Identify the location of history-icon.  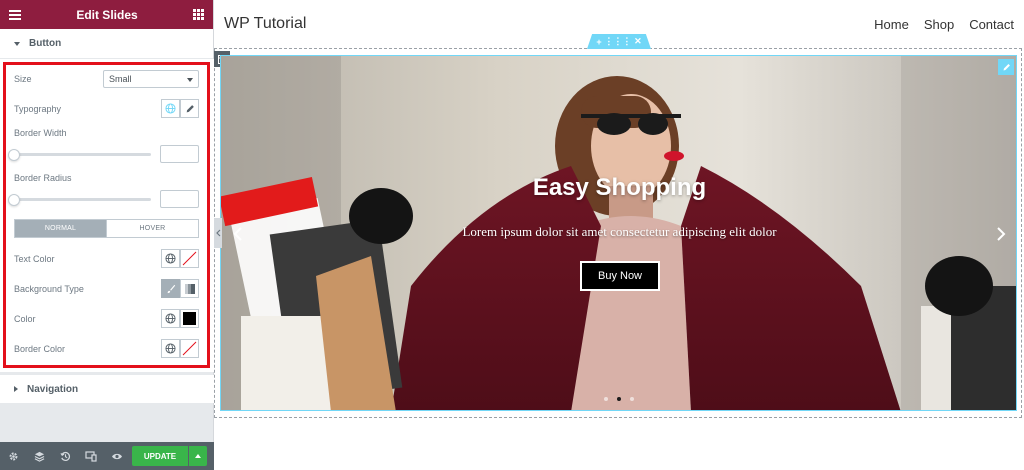
(65, 456).